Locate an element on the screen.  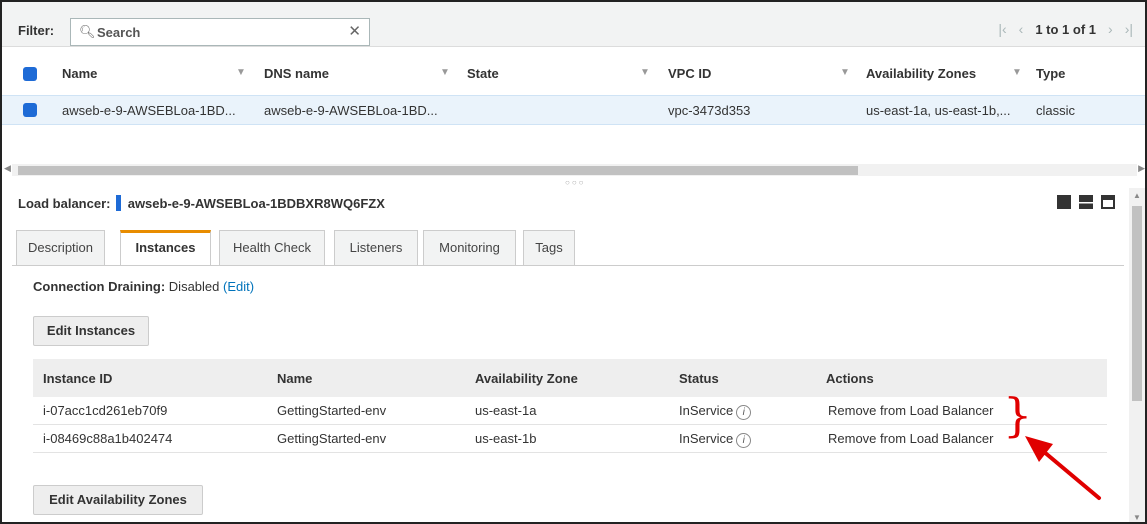
search-box: 🔍︎ ✕ is located at coordinates (220, 32).